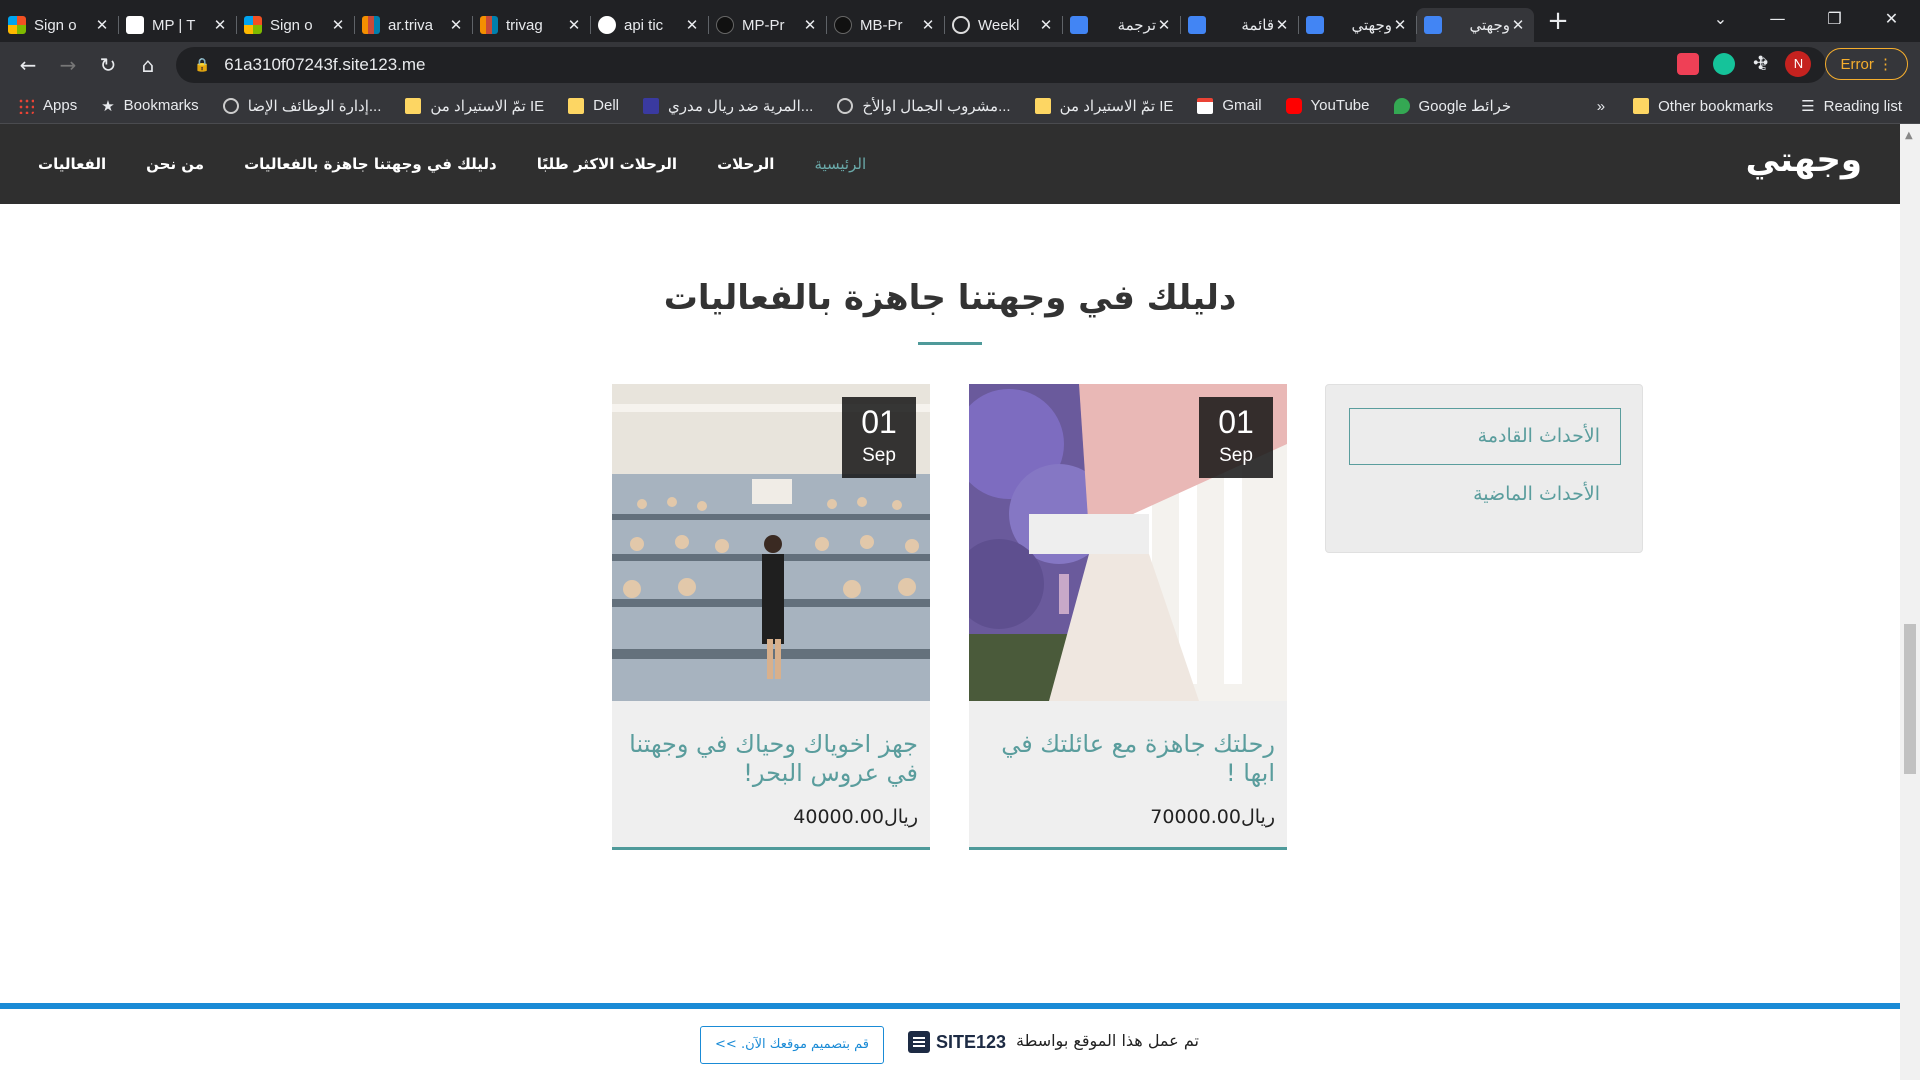 This screenshot has width=1920, height=1080. Describe the element at coordinates (1130, 759) in the screenshot. I see `event-title: رحلتك جاهزة مع عائلتك في ابها !` at that location.